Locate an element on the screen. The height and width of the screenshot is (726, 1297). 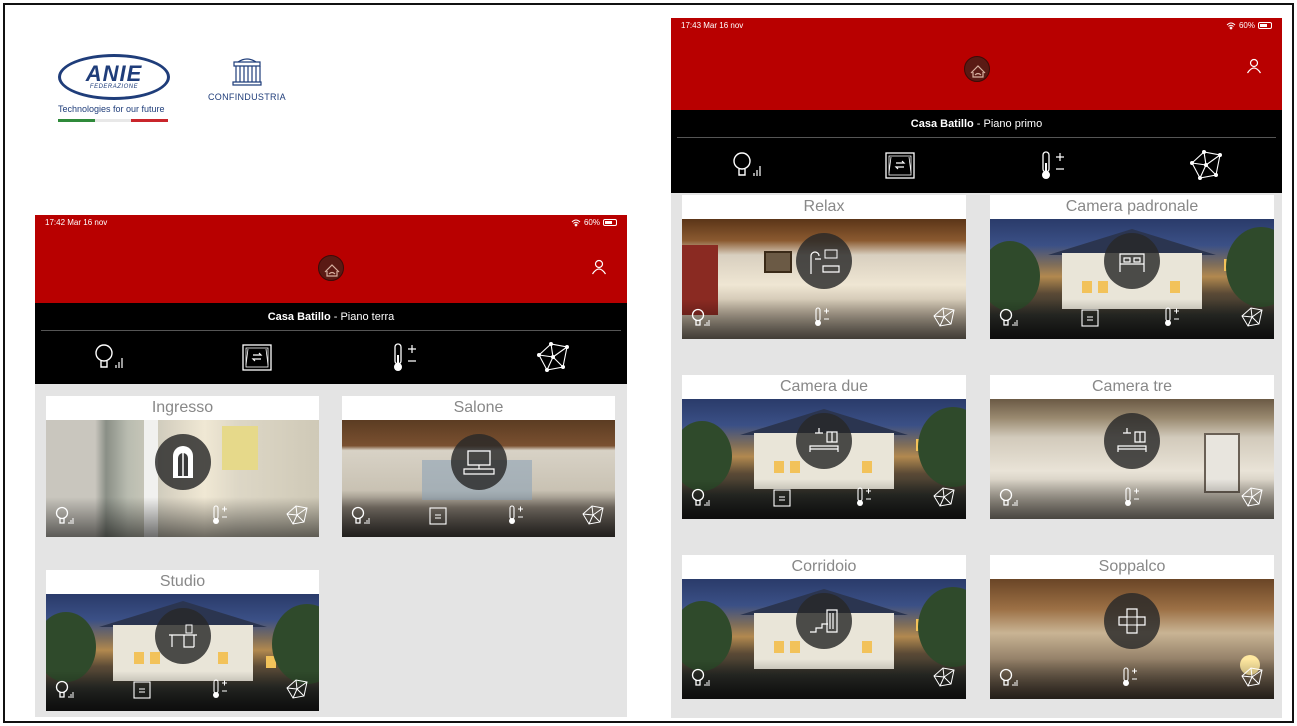
shower-bath-icon is located at coordinates (824, 261).